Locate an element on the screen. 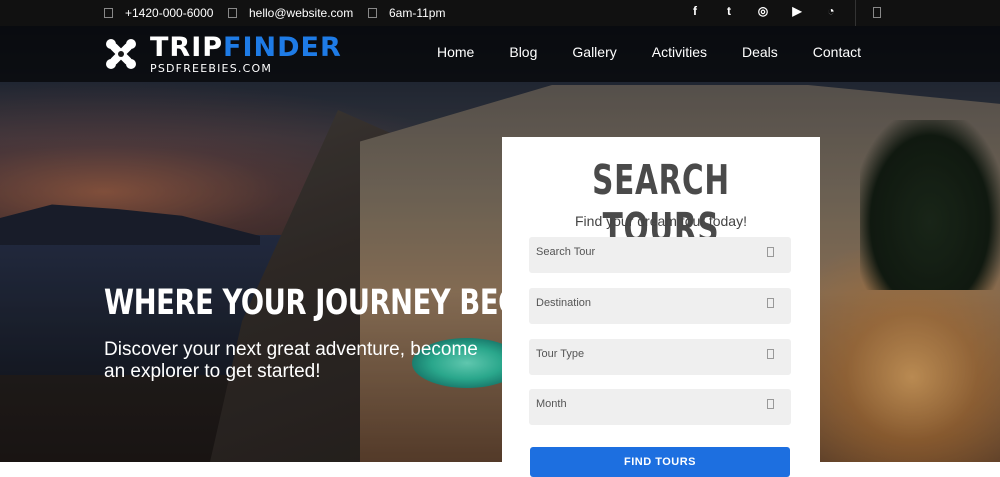 The width and height of the screenshot is (1000, 477). hours-info: 6am-11pm is located at coordinates (406, 13).